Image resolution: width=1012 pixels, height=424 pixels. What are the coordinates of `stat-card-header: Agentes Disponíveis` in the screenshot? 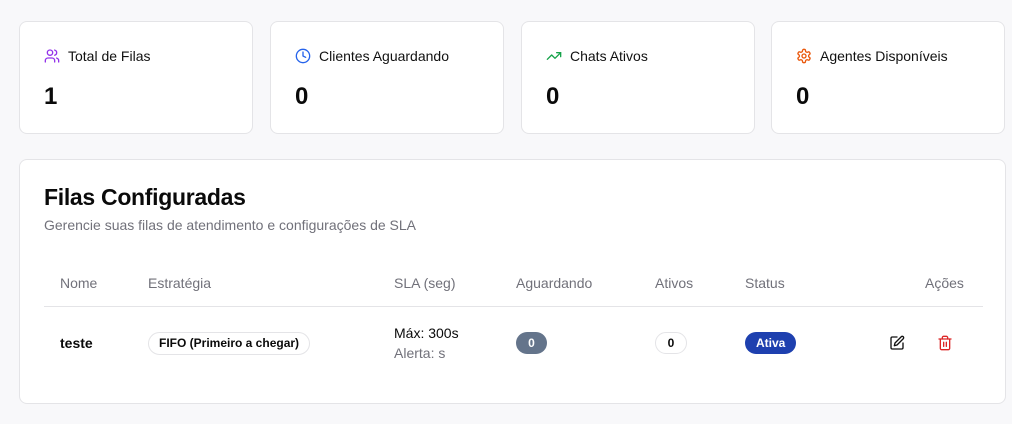 It's located at (872, 56).